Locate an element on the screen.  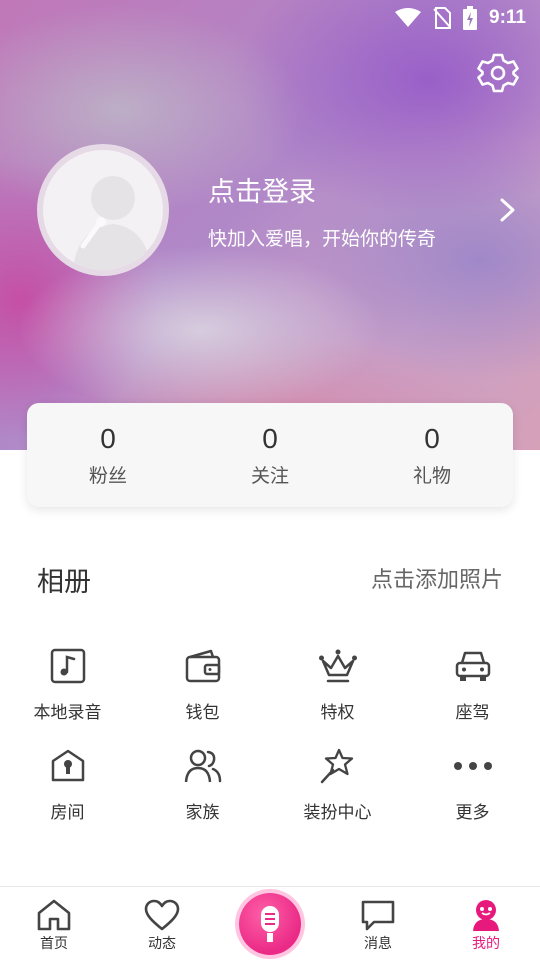
microphone-icon is located at coordinates (270, 924).